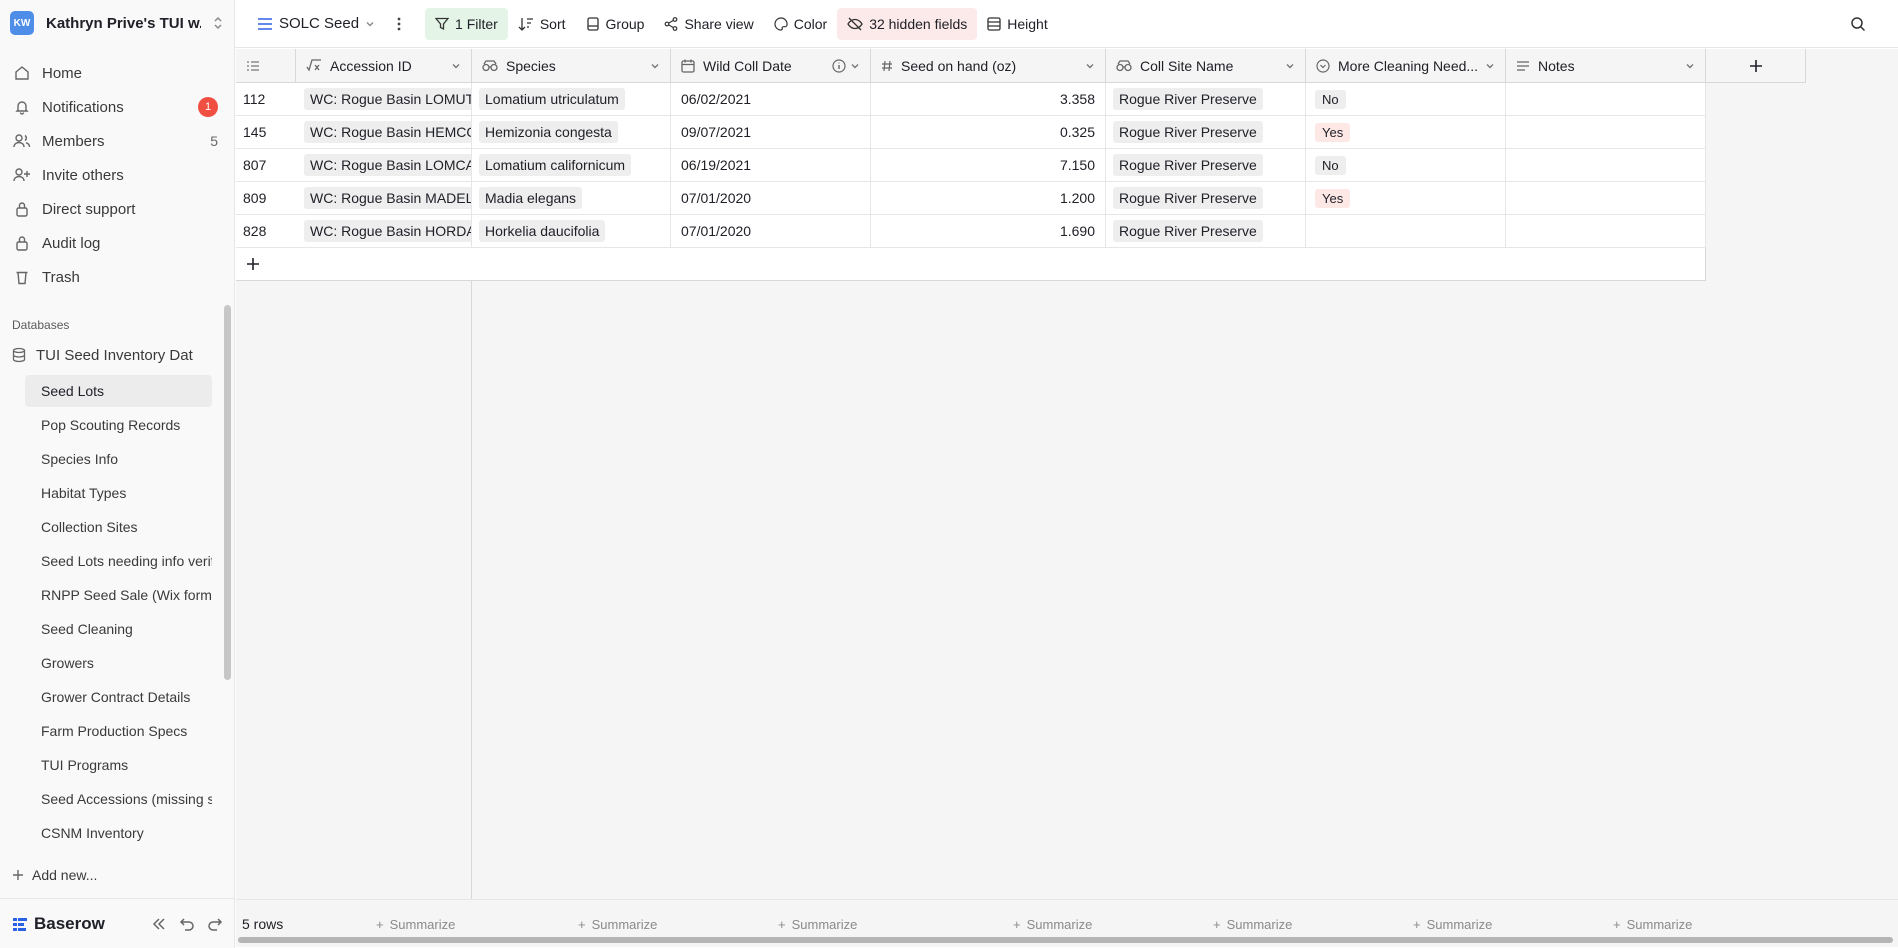 This screenshot has height=948, width=1898. I want to click on nav-trash: Trash, so click(118, 277).